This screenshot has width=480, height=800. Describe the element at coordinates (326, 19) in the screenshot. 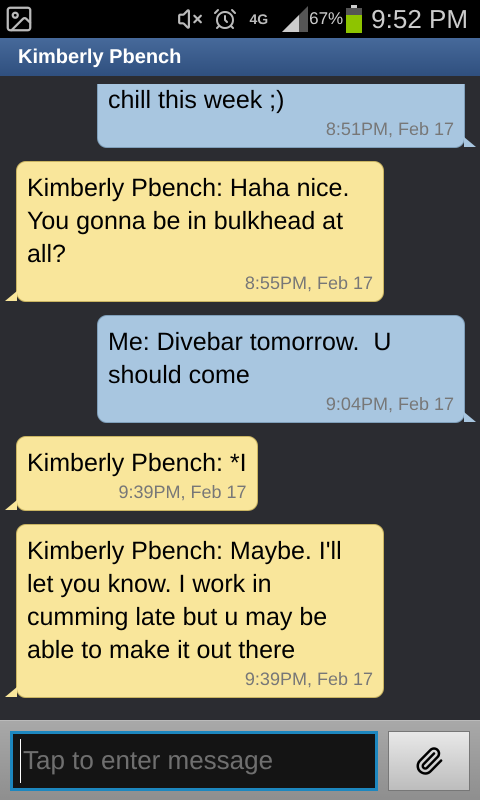

I see `battery-percent: 67%` at that location.